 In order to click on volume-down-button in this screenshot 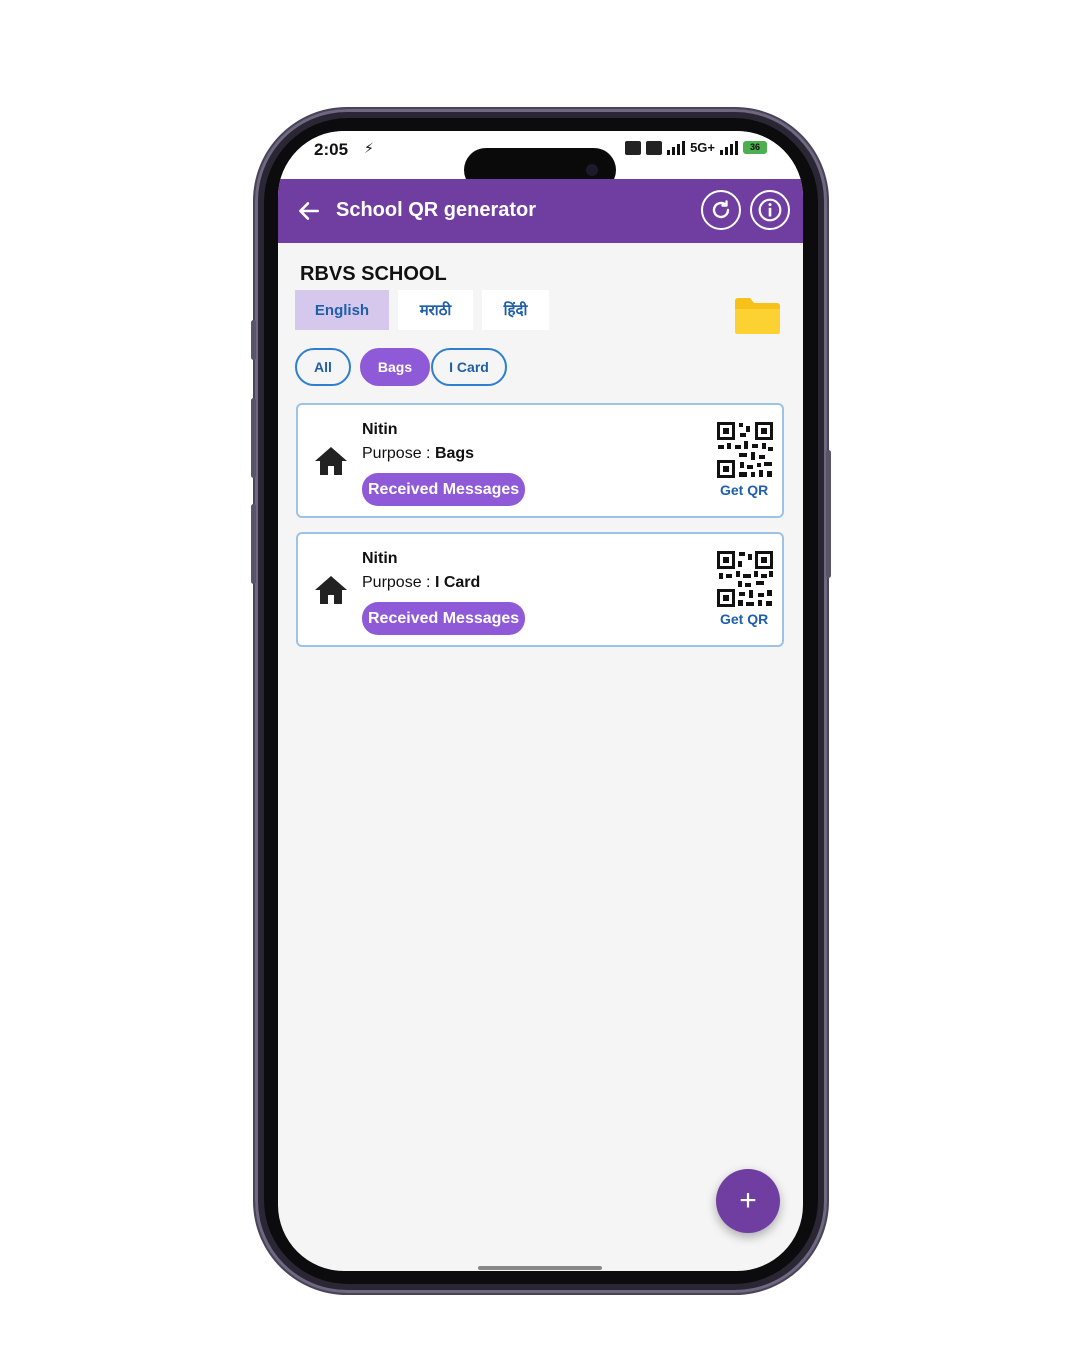, I will do `click(253, 544)`.